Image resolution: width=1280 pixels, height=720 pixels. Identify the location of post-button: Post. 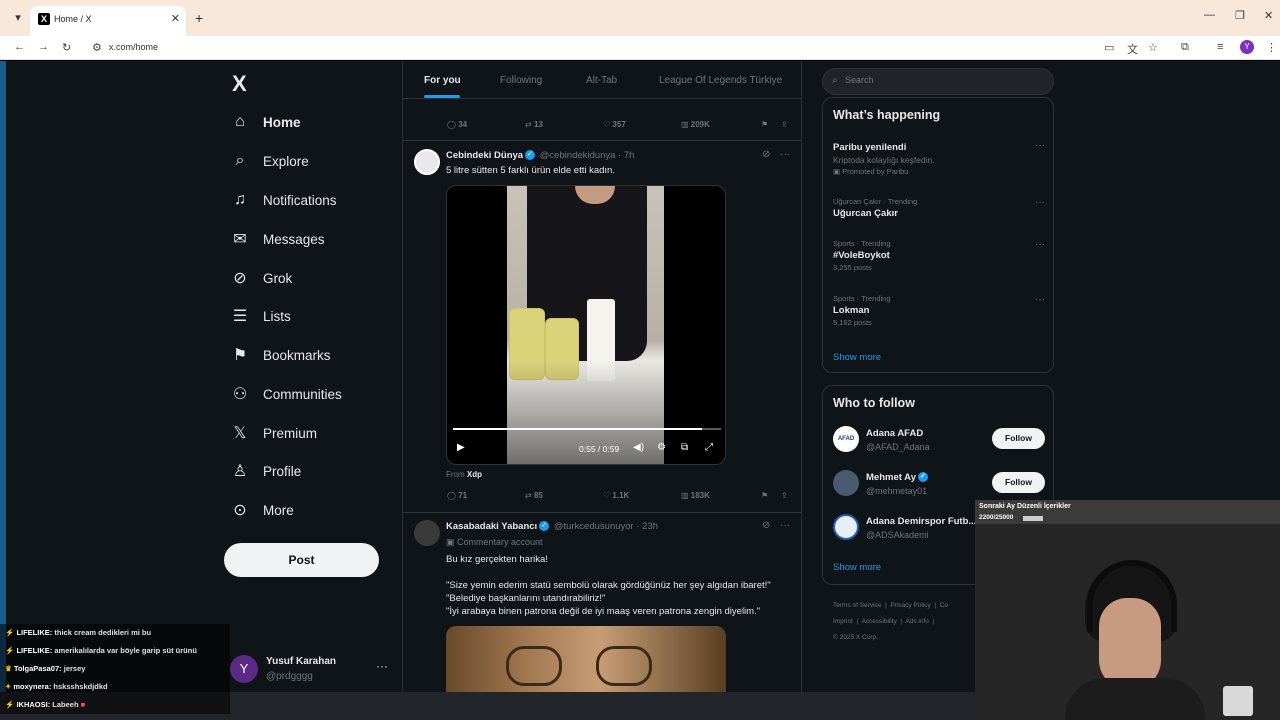
(301, 560).